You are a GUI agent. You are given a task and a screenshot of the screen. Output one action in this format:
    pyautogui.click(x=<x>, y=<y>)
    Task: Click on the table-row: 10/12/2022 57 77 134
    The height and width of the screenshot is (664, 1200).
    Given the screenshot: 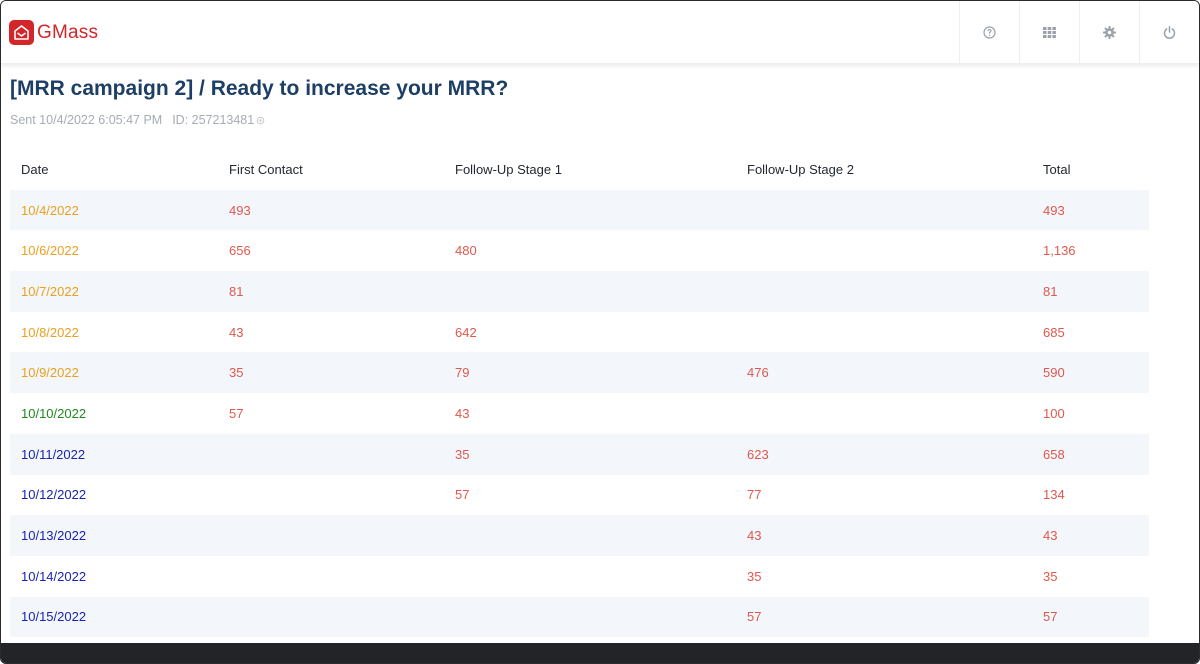 What is the action you would take?
    pyautogui.click(x=579, y=495)
    